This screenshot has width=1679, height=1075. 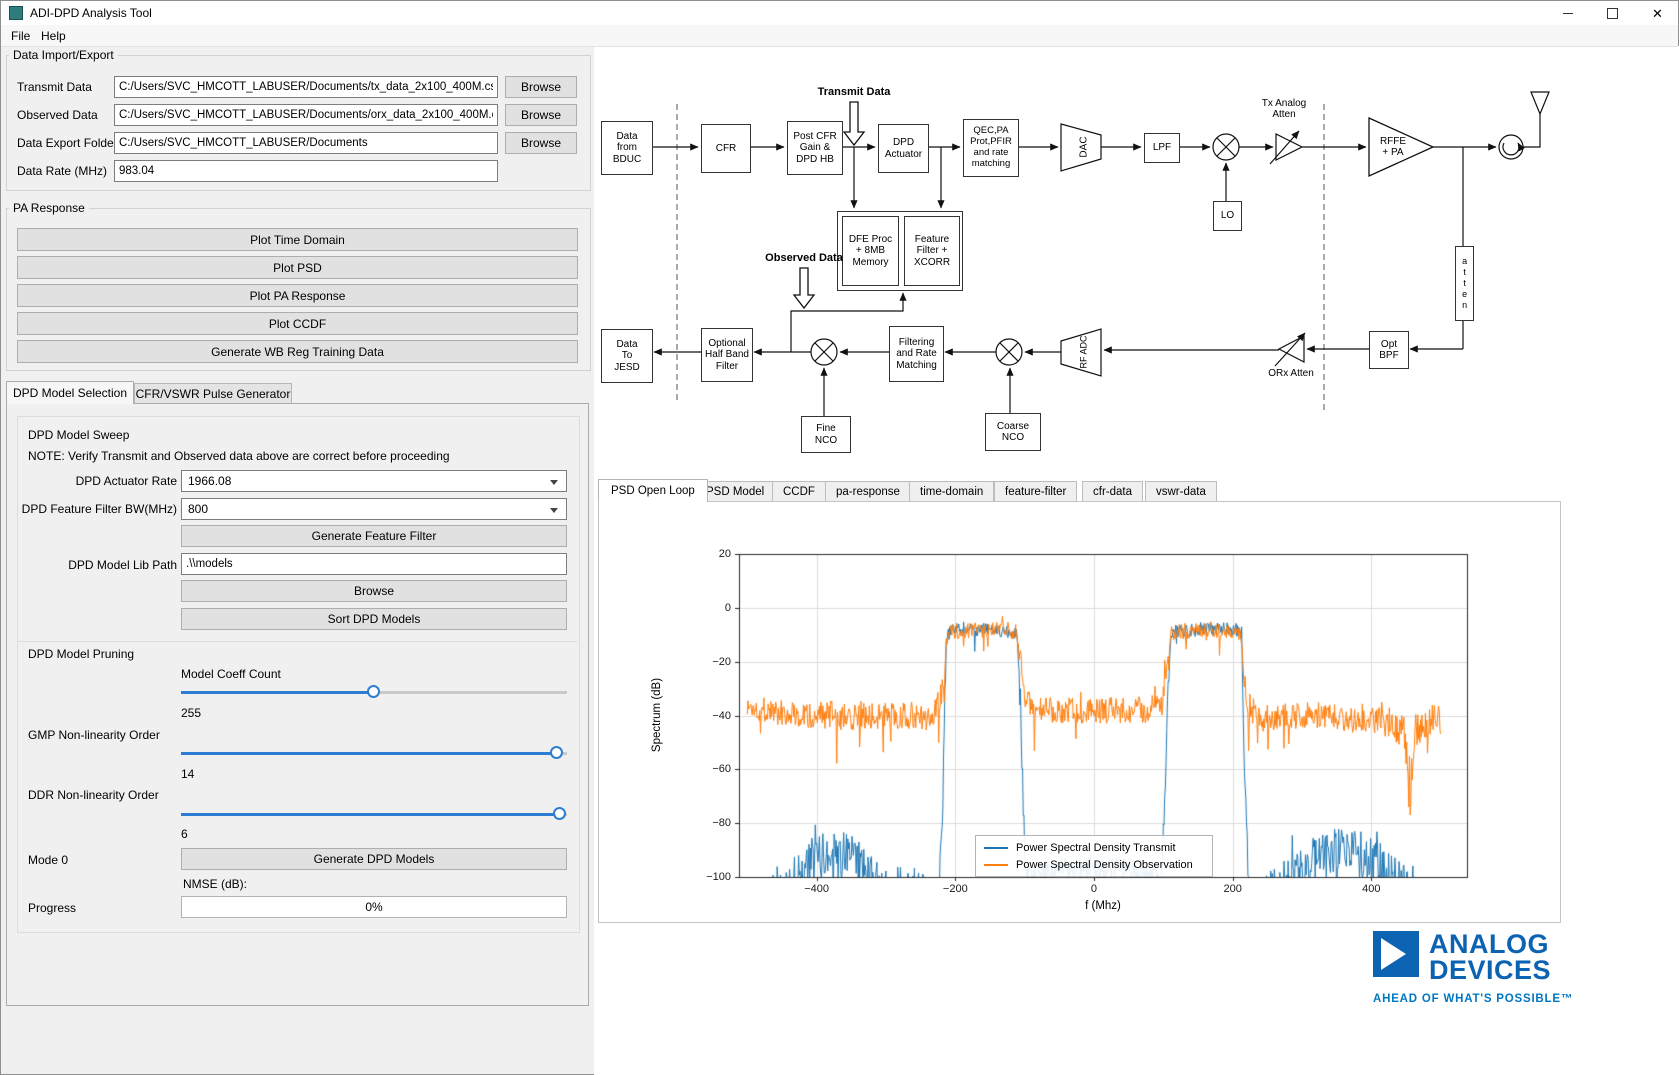 I want to click on dpd-model-lib-path-input, so click(x=374, y=564).